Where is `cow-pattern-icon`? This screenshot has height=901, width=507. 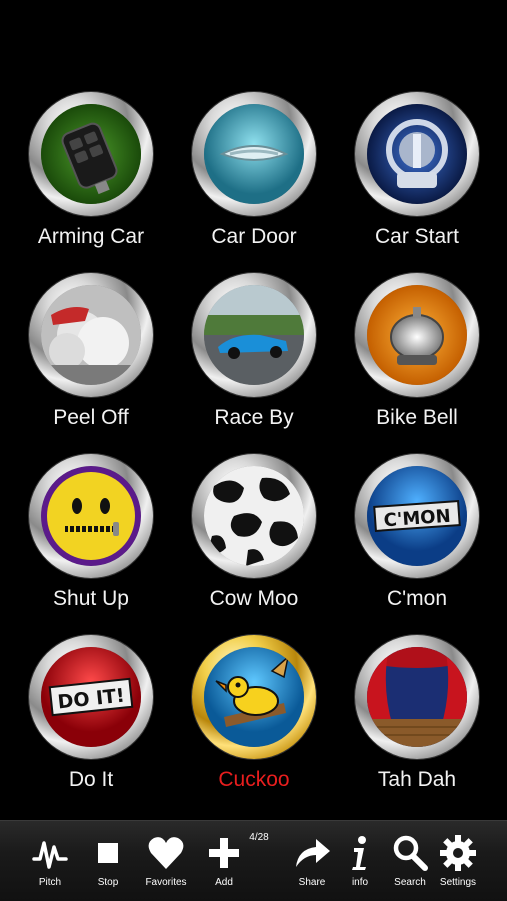 cow-pattern-icon is located at coordinates (254, 516).